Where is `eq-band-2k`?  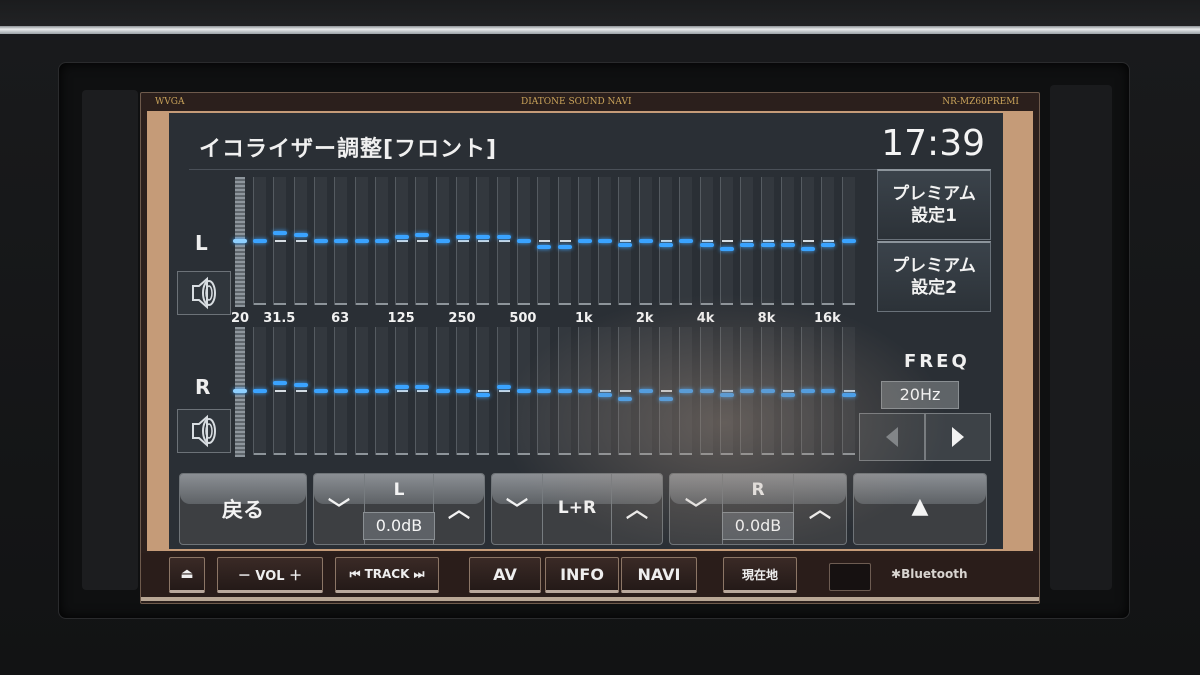 eq-band-2k is located at coordinates (645, 391).